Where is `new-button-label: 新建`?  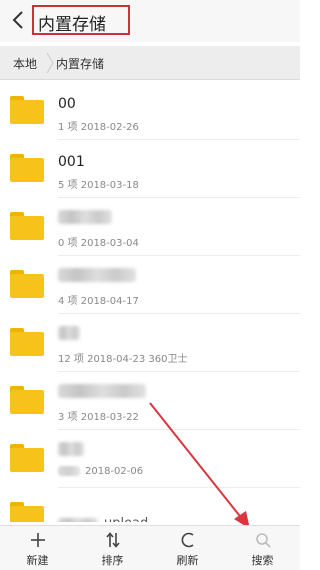
new-button-label: 新建 is located at coordinates (37, 560).